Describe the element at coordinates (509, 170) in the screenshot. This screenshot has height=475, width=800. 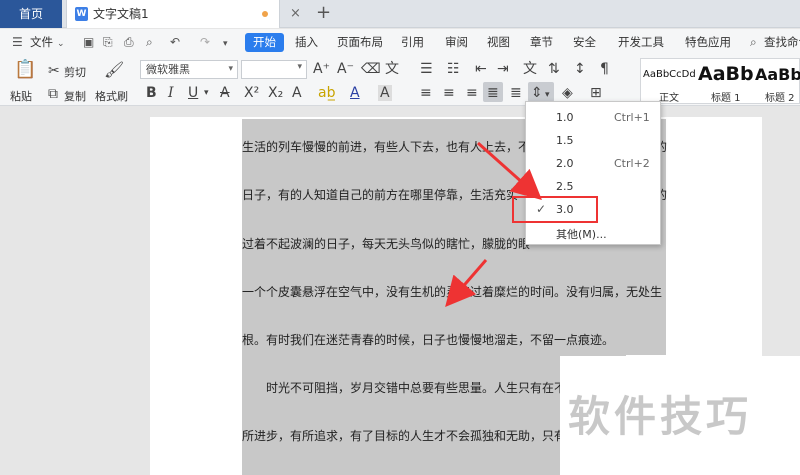
I see `arrow-to-option` at that location.